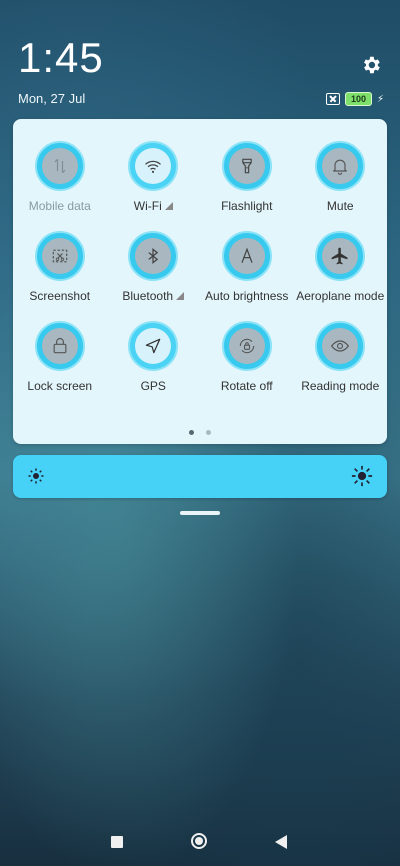  What do you see at coordinates (247, 166) in the screenshot?
I see `flashlight-icon` at bounding box center [247, 166].